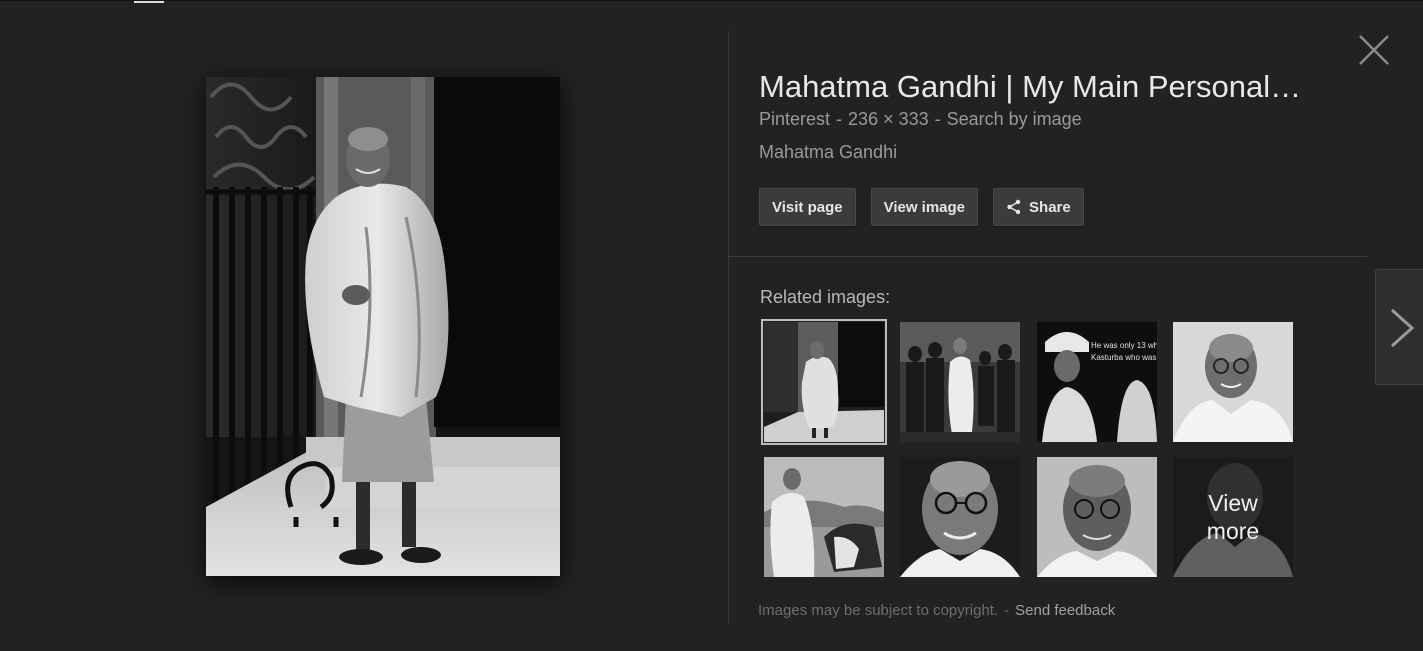  Describe the element at coordinates (1374, 50) in the screenshot. I see `close-icon` at that location.